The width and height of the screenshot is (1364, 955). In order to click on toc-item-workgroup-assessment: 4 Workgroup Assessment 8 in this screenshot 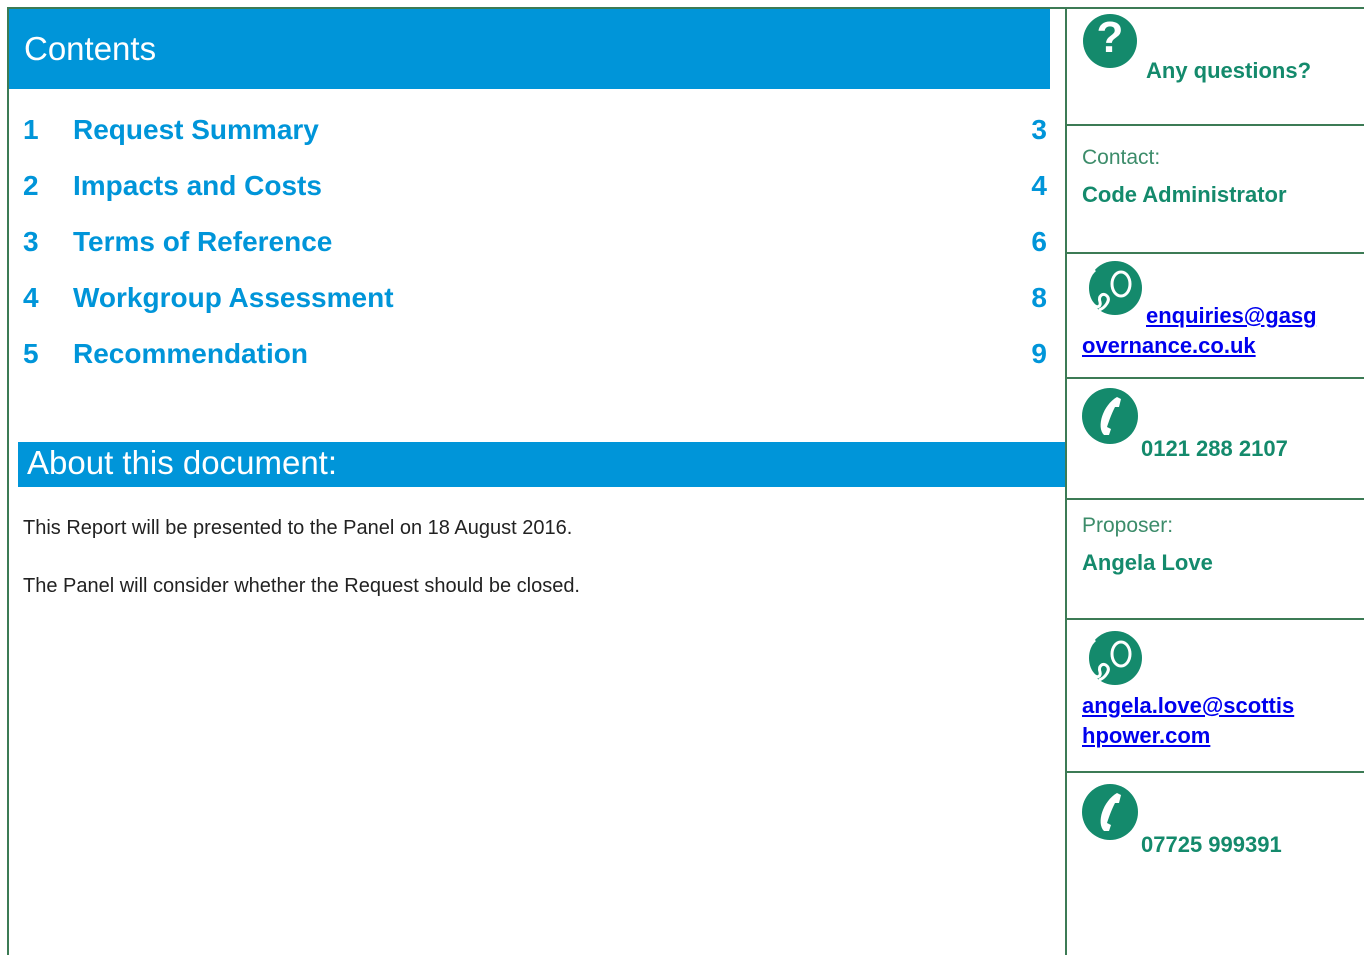, I will do `click(529, 298)`.